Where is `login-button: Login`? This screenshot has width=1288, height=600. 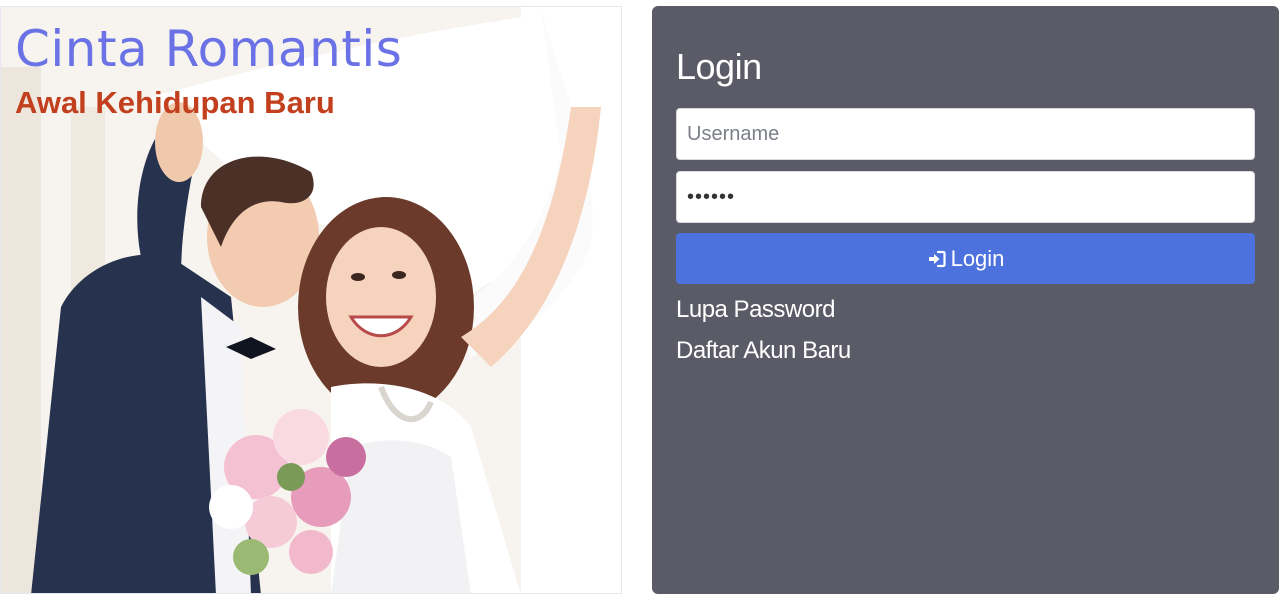
login-button: Login is located at coordinates (965, 258).